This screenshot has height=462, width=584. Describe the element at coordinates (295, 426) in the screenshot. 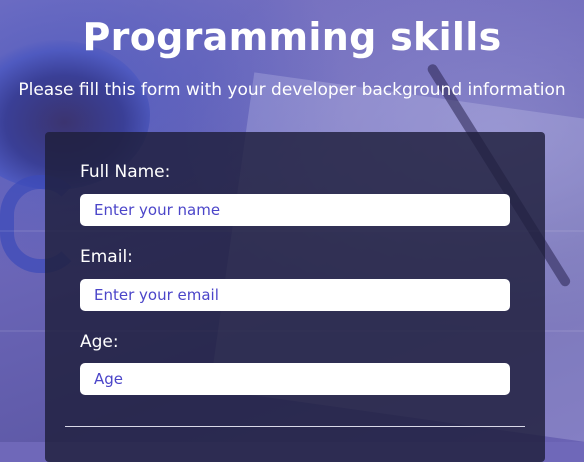

I see `form-divider` at that location.